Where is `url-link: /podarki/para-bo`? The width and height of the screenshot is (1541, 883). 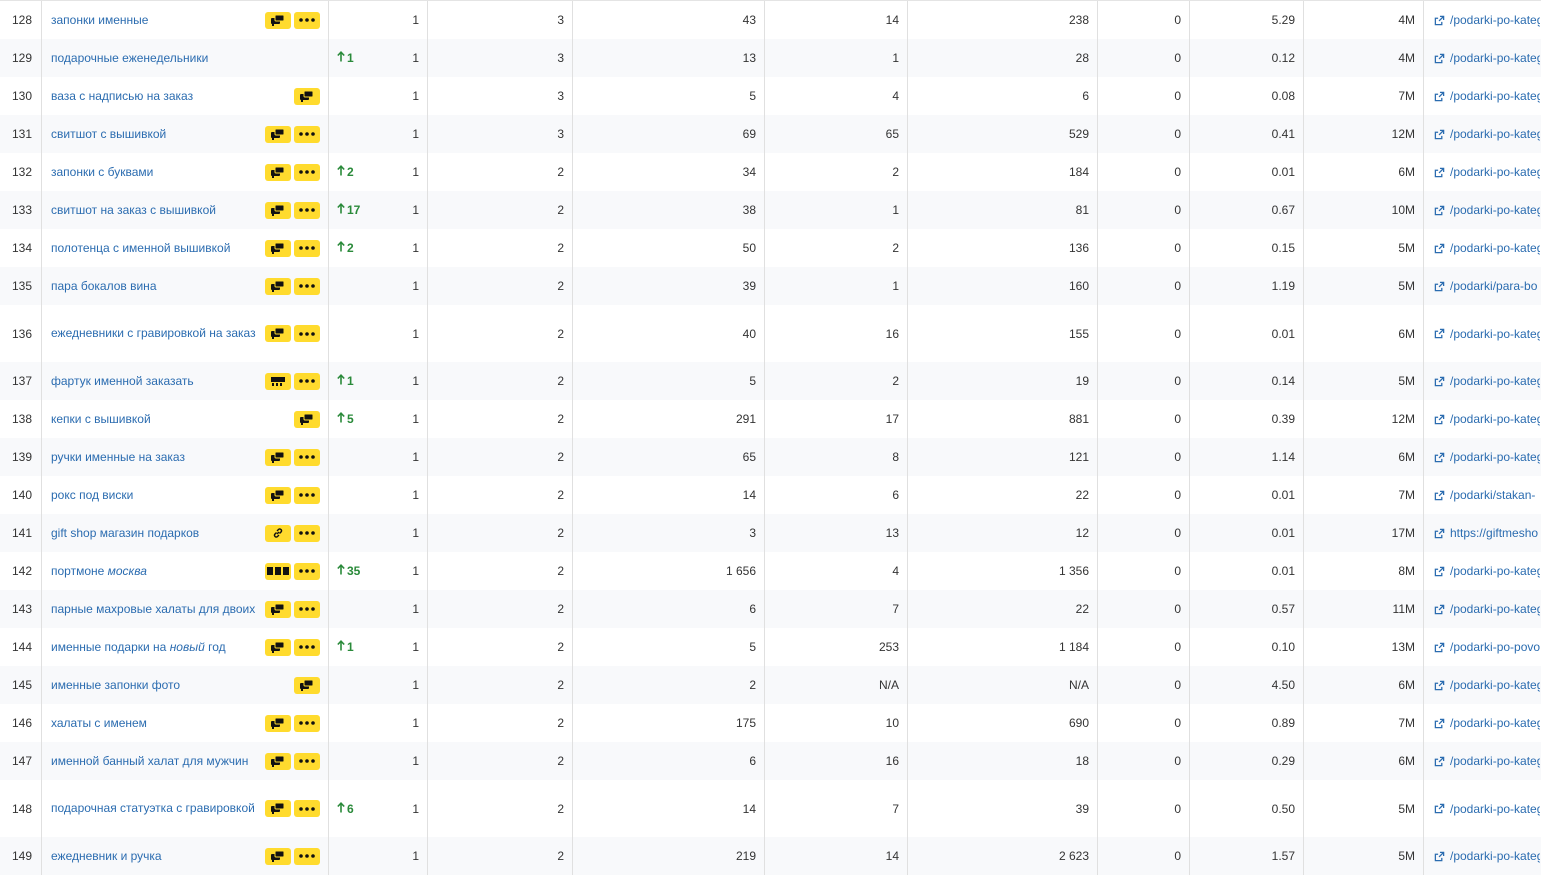 url-link: /podarki/para-bo is located at coordinates (1485, 286).